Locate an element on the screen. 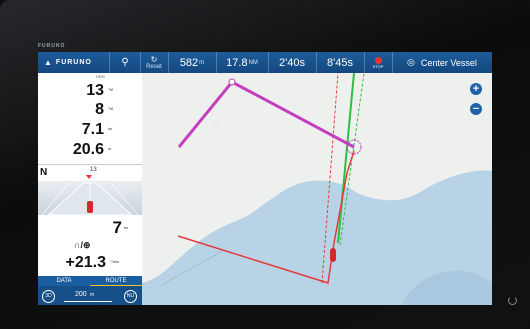  steering-view is located at coordinates (90, 198).